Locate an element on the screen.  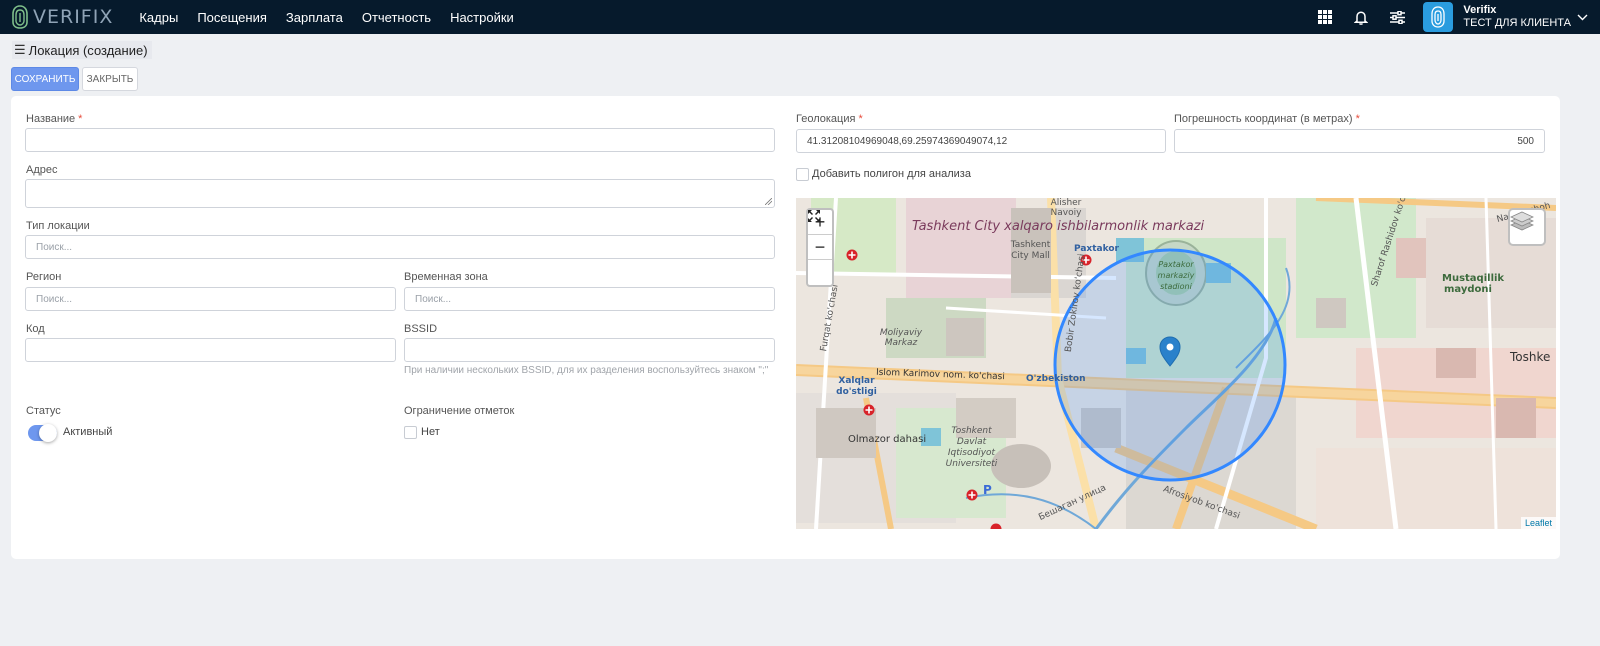
toggle-knob is located at coordinates (48, 433).